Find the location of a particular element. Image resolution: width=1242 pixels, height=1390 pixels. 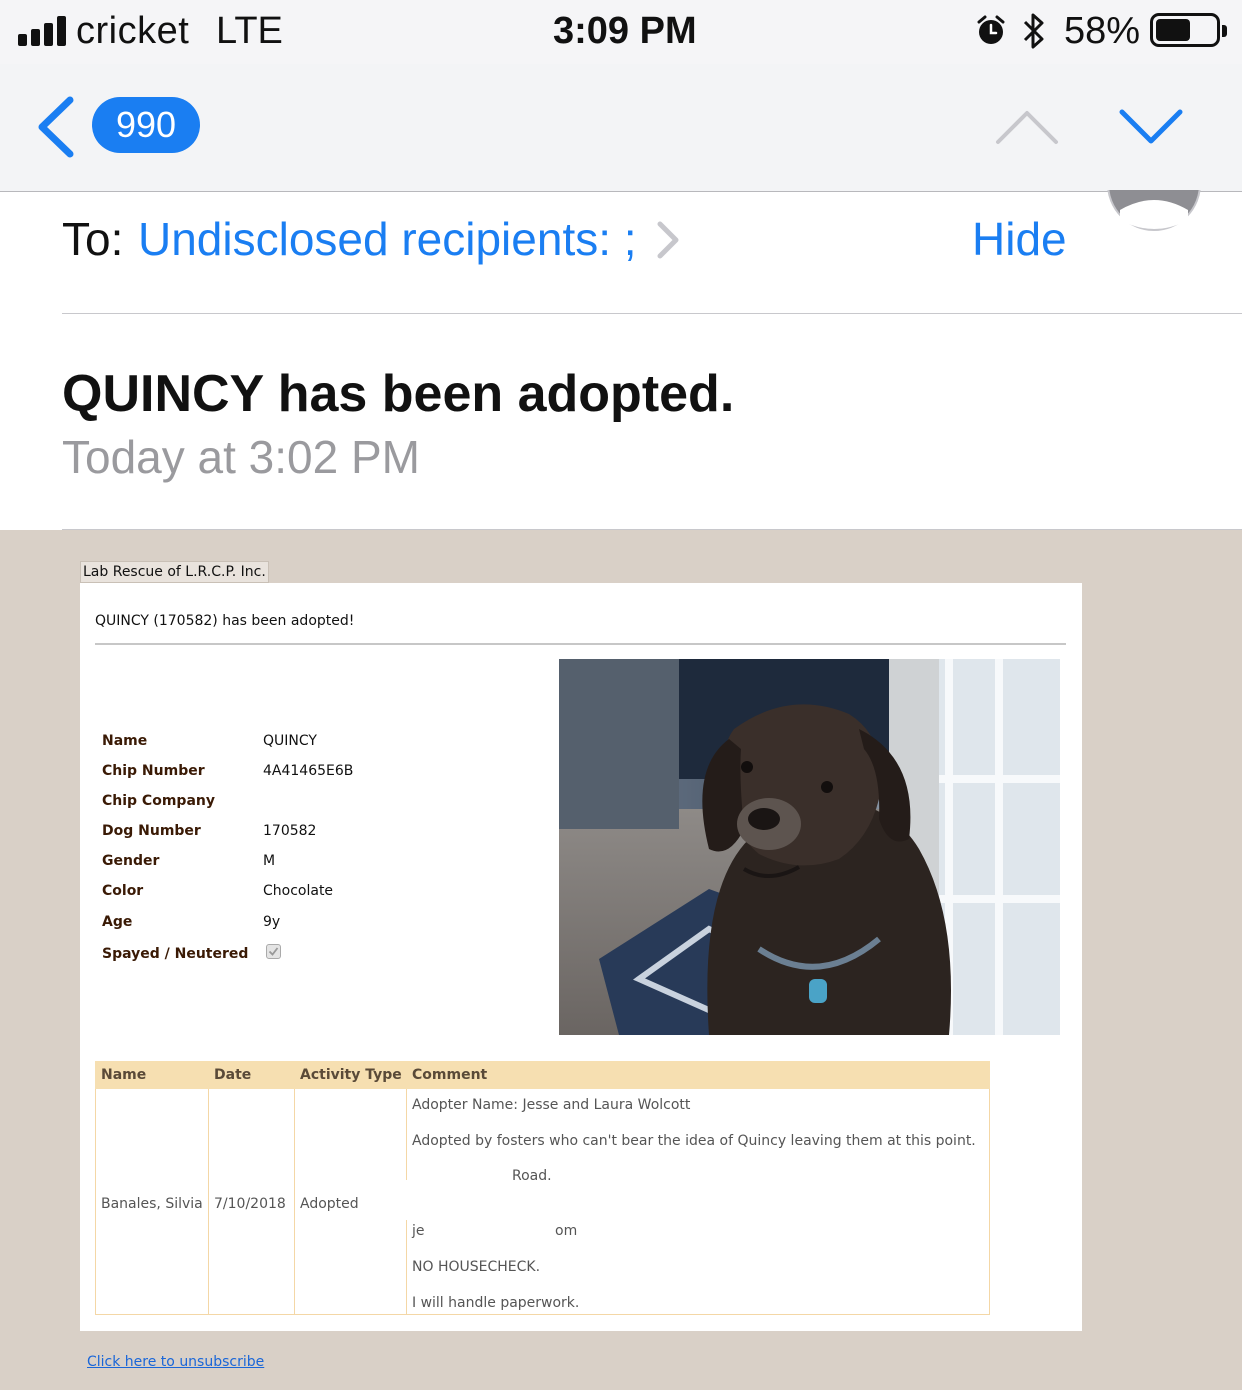

organization-name: Lab Rescue of L.R.C.P. Inc. is located at coordinates (174, 572).